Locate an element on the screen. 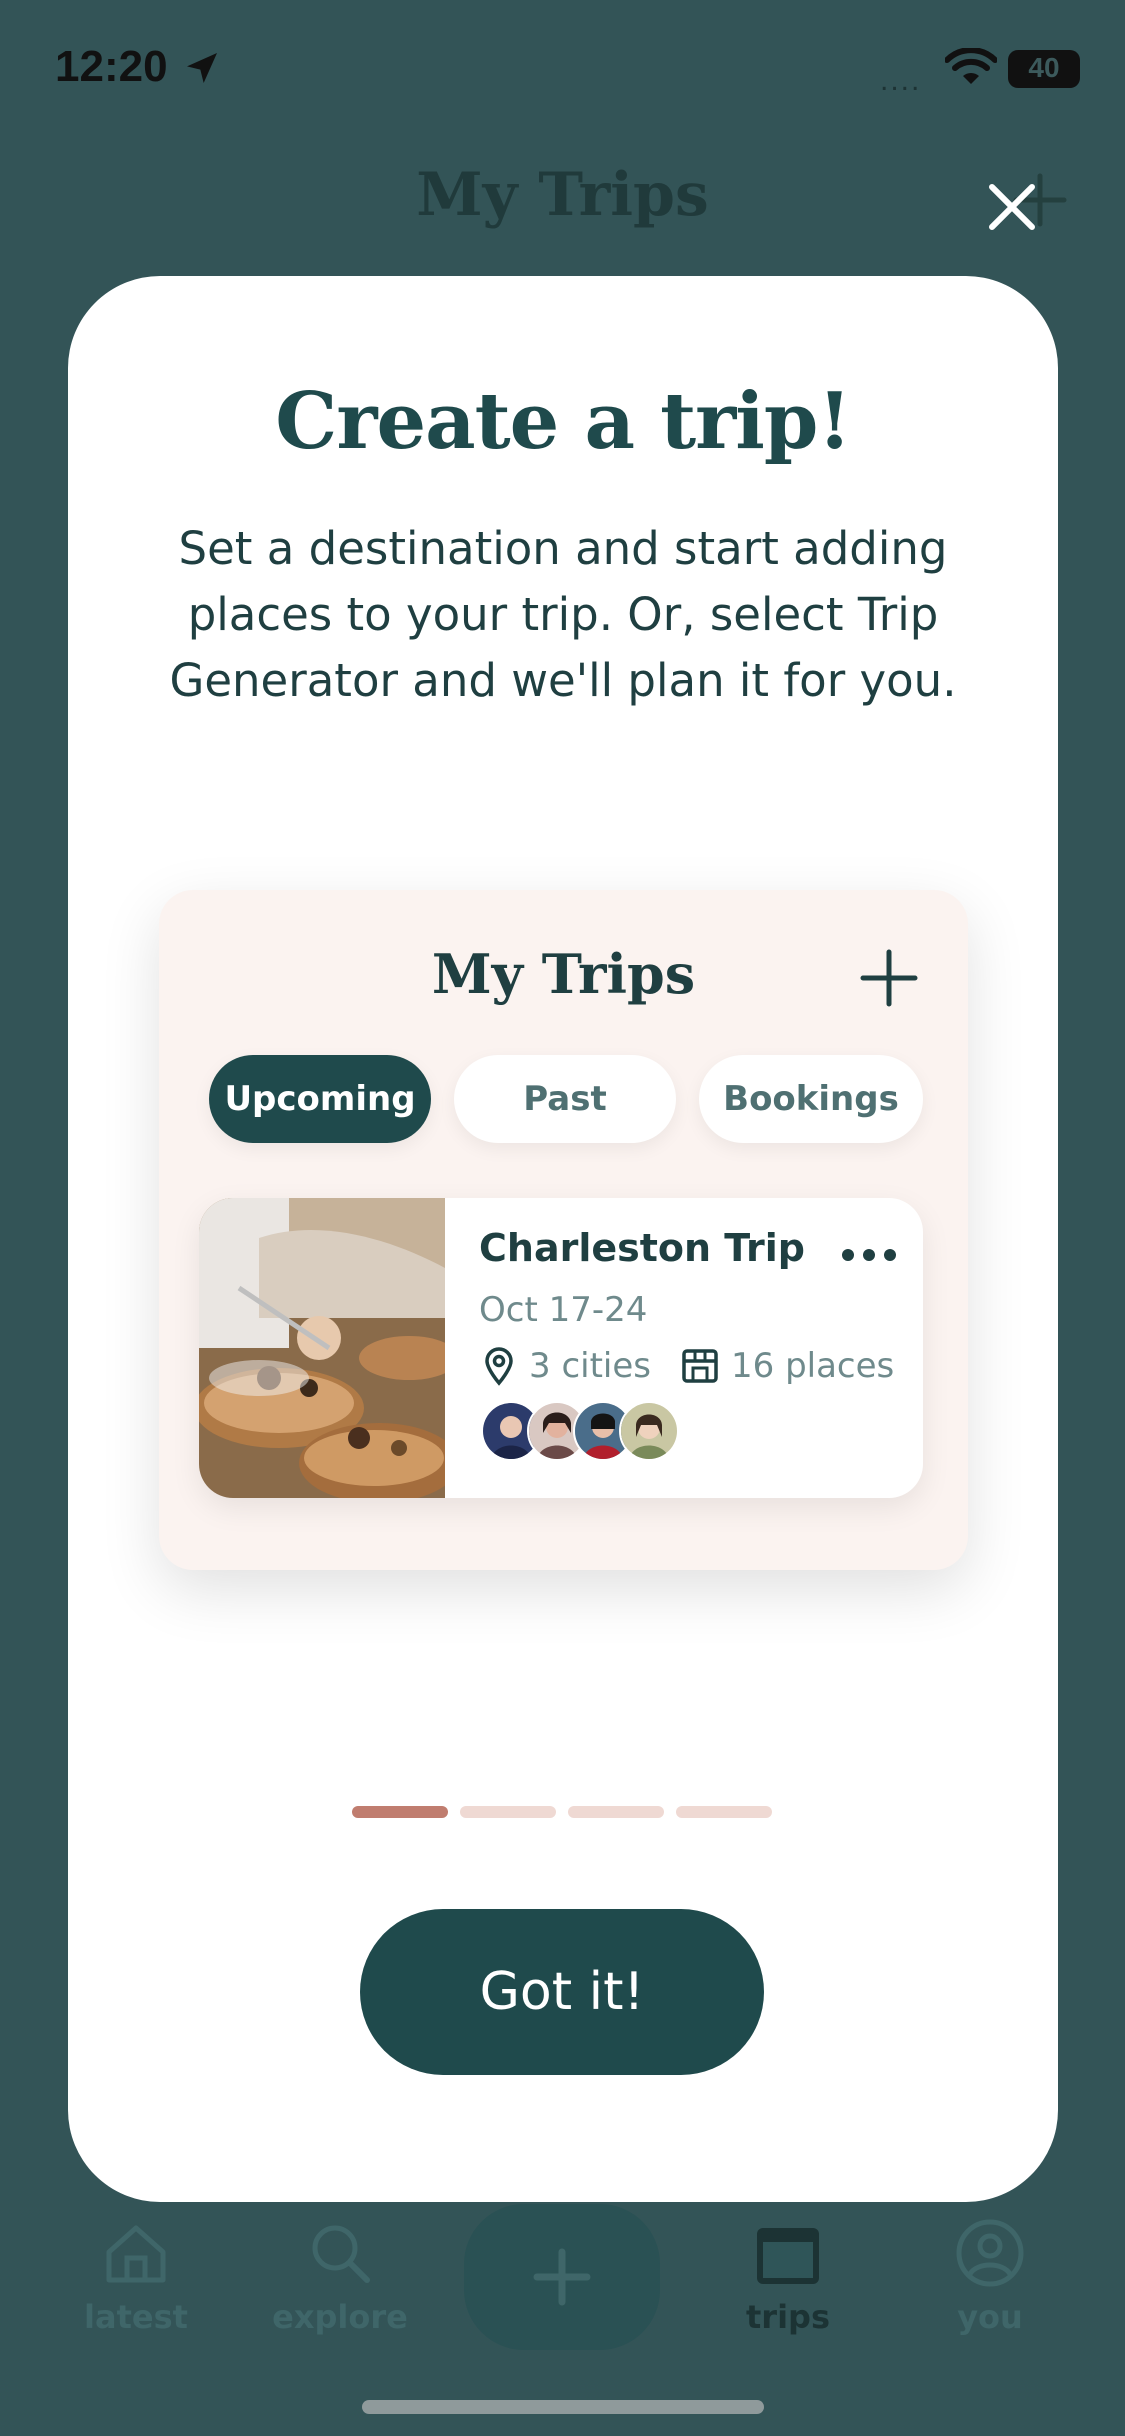 The image size is (1125, 2436). tab-latest: latest is located at coordinates (136, 2277).